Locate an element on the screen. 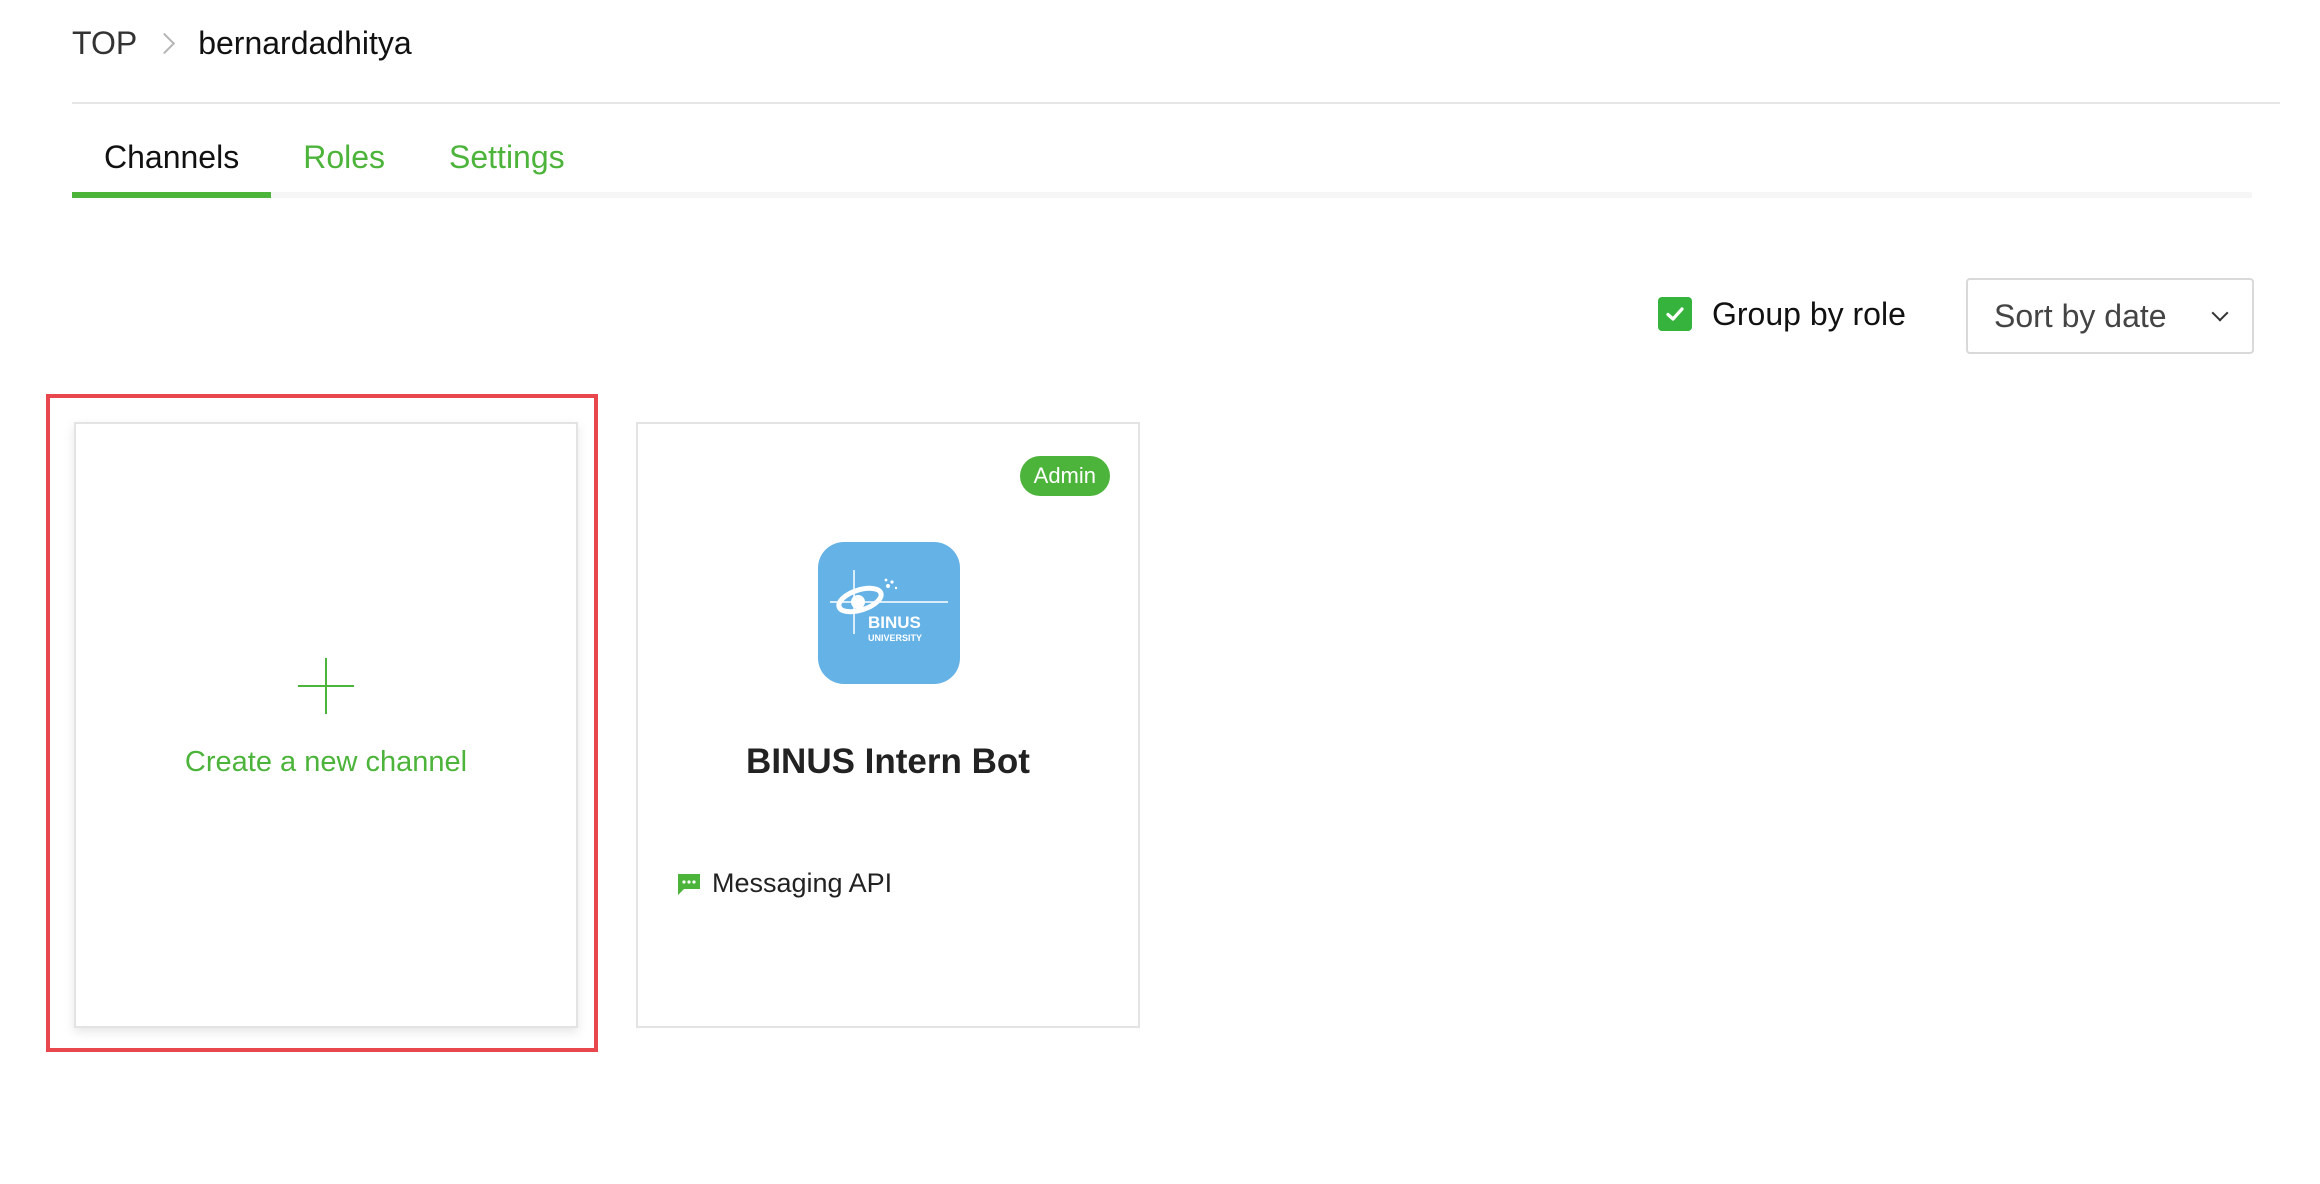 This screenshot has width=2320, height=1184. breadcrumb: TOP bernardadhitya is located at coordinates (242, 43).